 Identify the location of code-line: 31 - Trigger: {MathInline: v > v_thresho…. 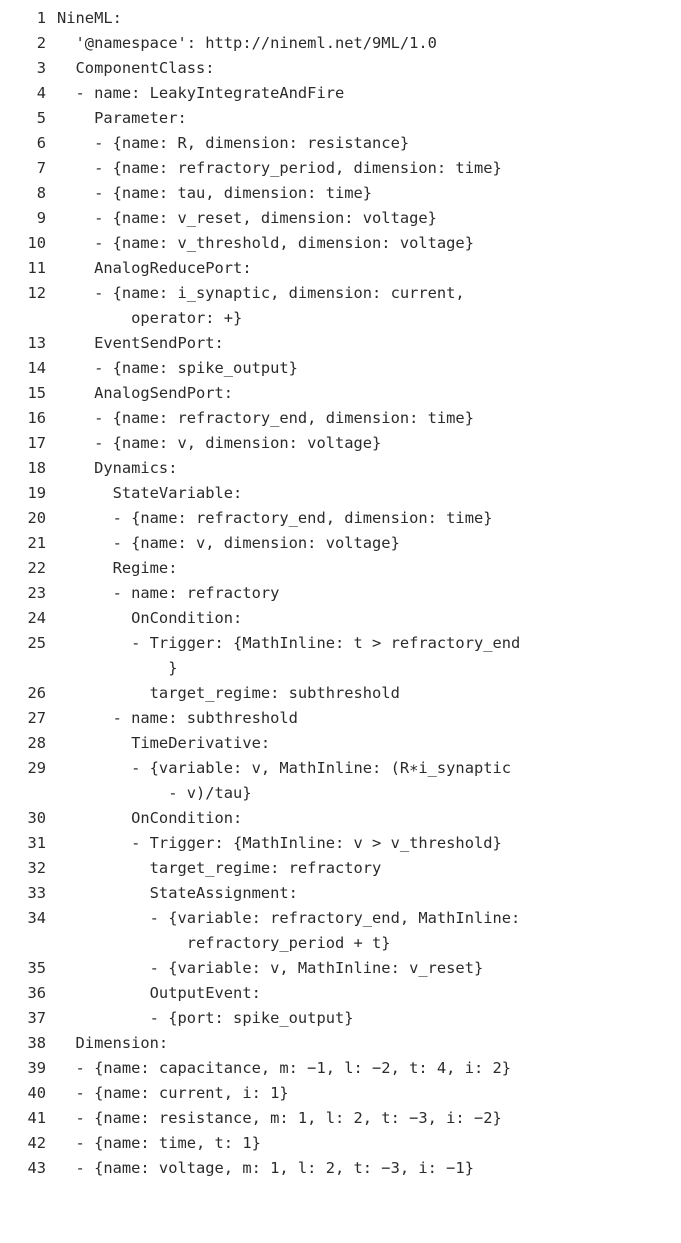
(340, 843).